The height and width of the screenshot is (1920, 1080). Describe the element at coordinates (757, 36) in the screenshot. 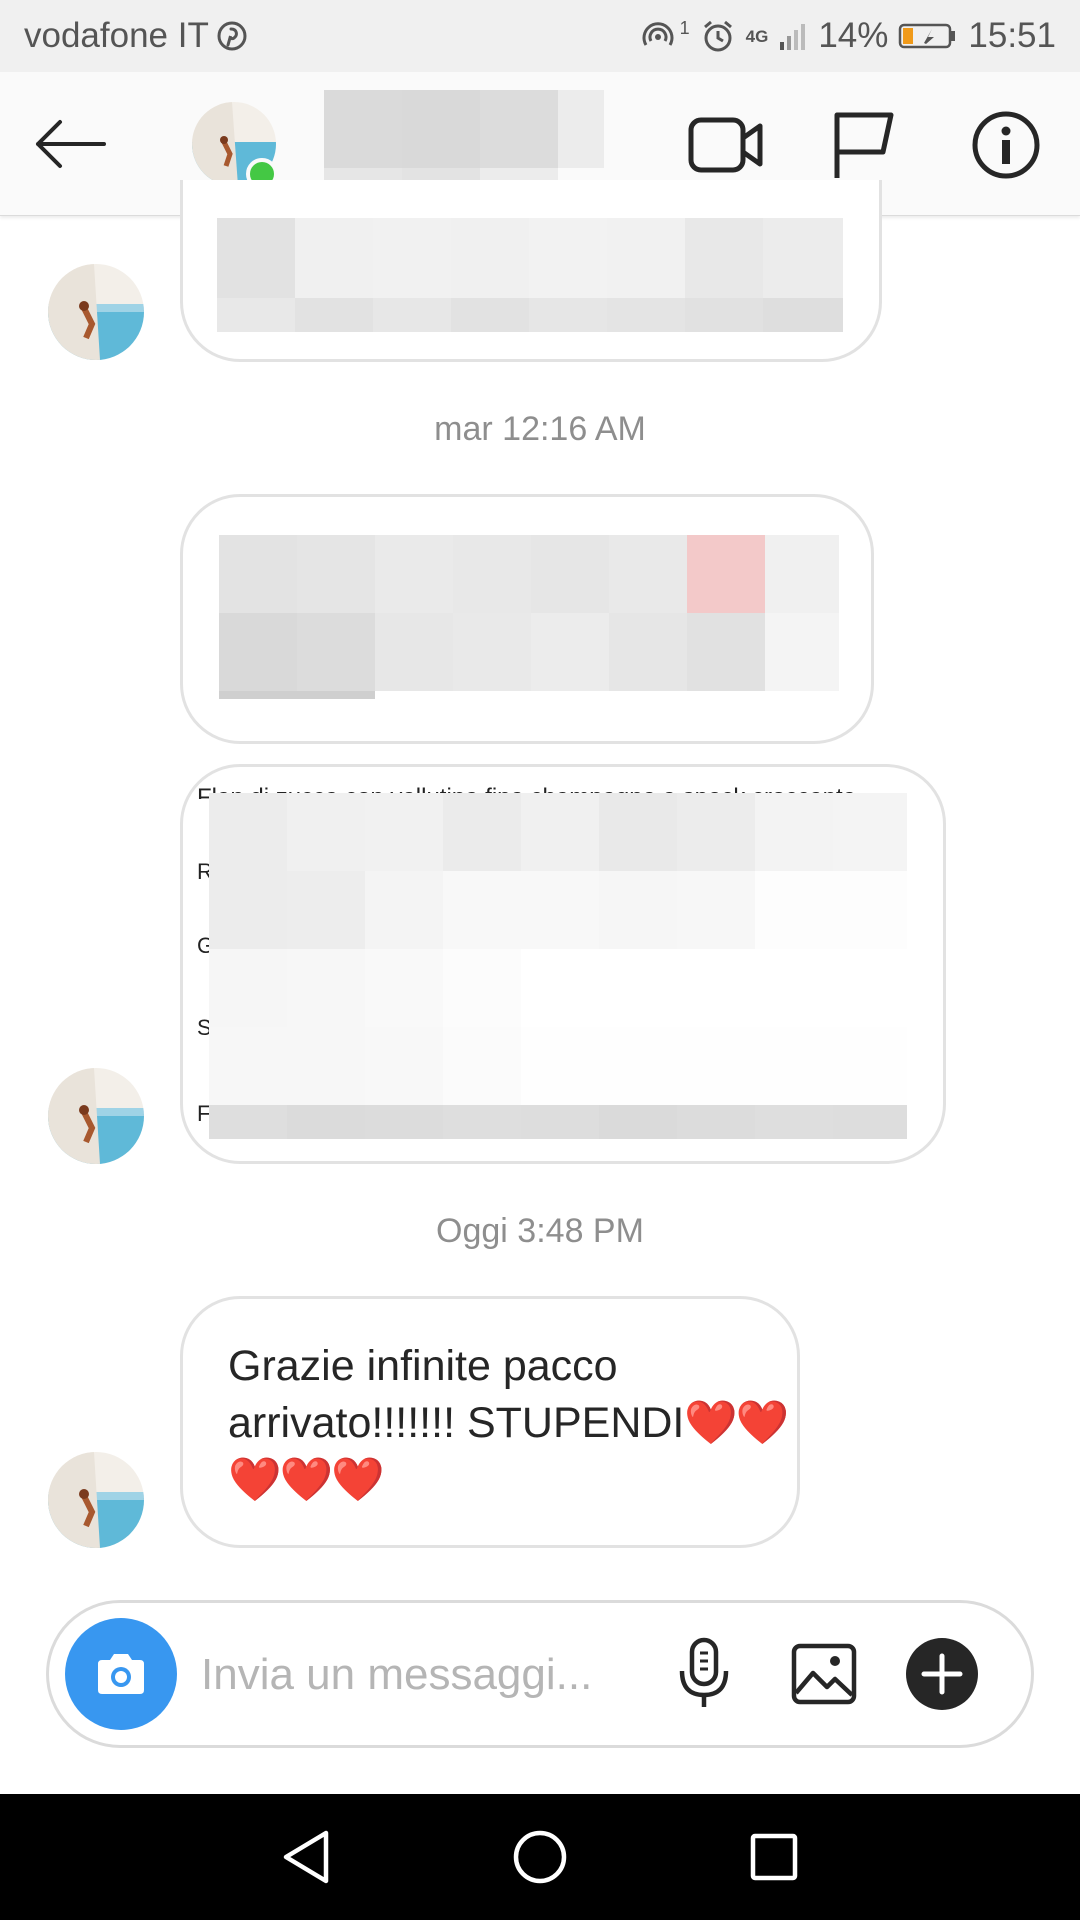

I see `network-type: 4G` at that location.